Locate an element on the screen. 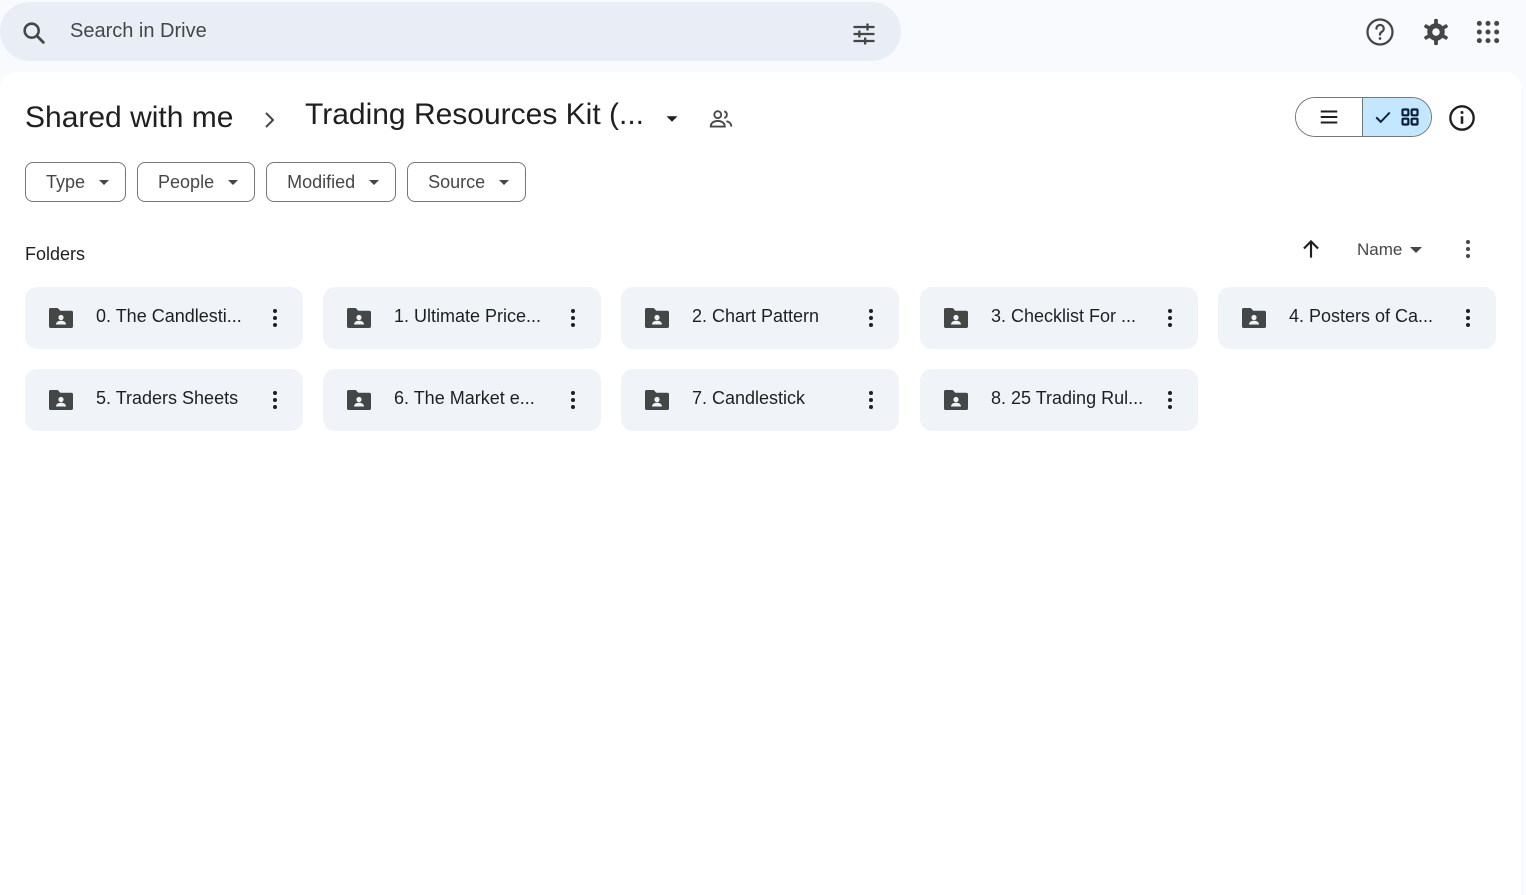 The image size is (1526, 895). filter-people: People is located at coordinates (196, 182).